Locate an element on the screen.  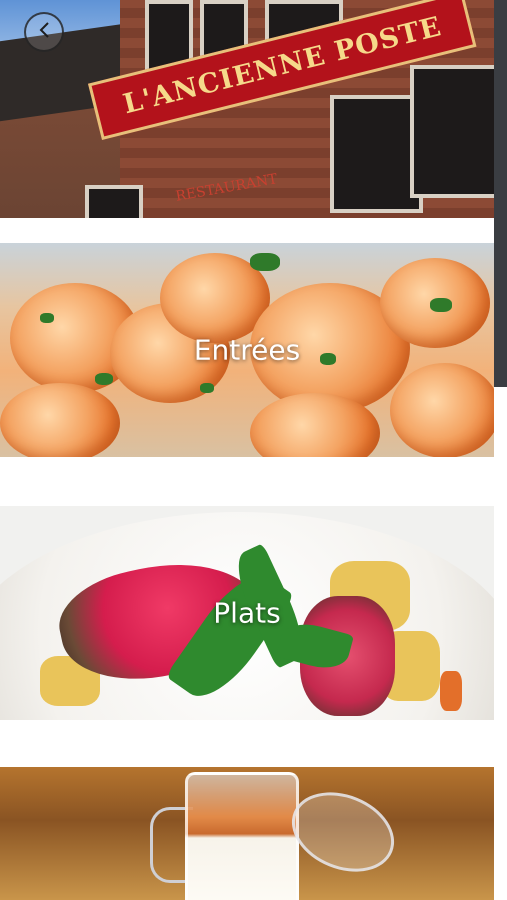
category-card-dessert is located at coordinates (247, 833).